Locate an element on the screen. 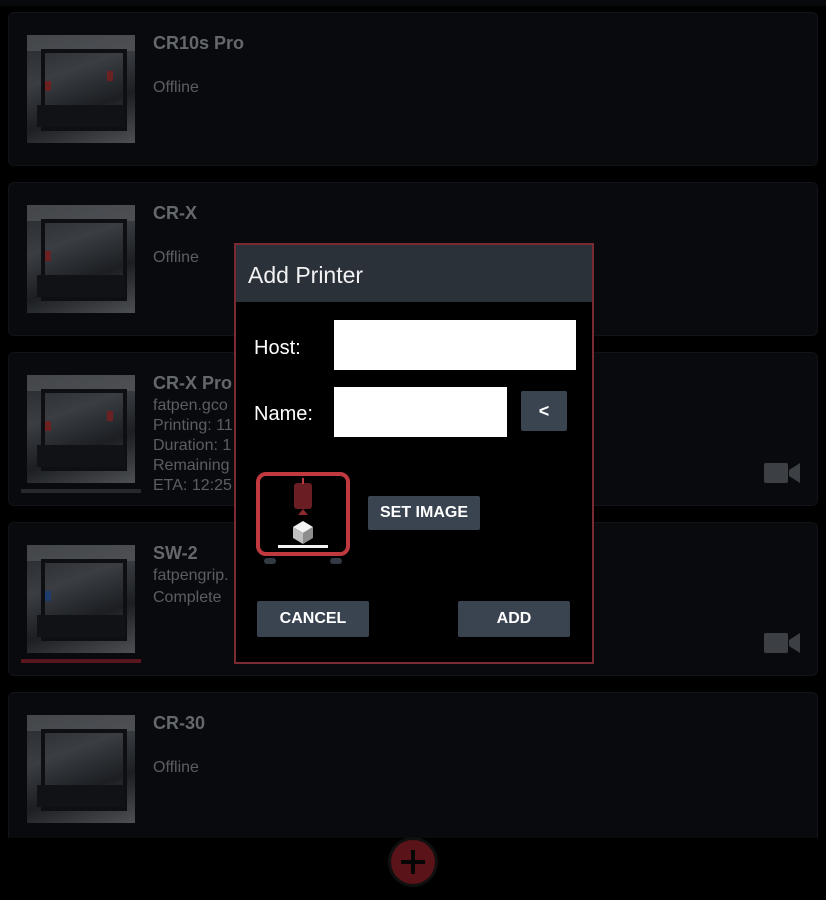 The image size is (826, 900). name-label: Name: is located at coordinates (283, 414).